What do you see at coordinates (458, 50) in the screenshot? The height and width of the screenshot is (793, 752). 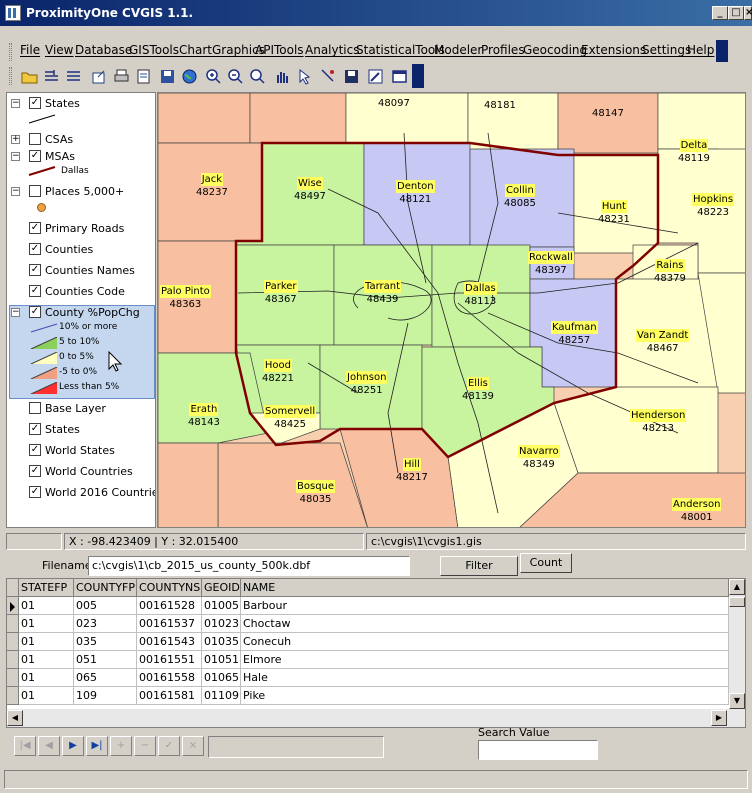 I see `menu-modeler: Modeler` at bounding box center [458, 50].